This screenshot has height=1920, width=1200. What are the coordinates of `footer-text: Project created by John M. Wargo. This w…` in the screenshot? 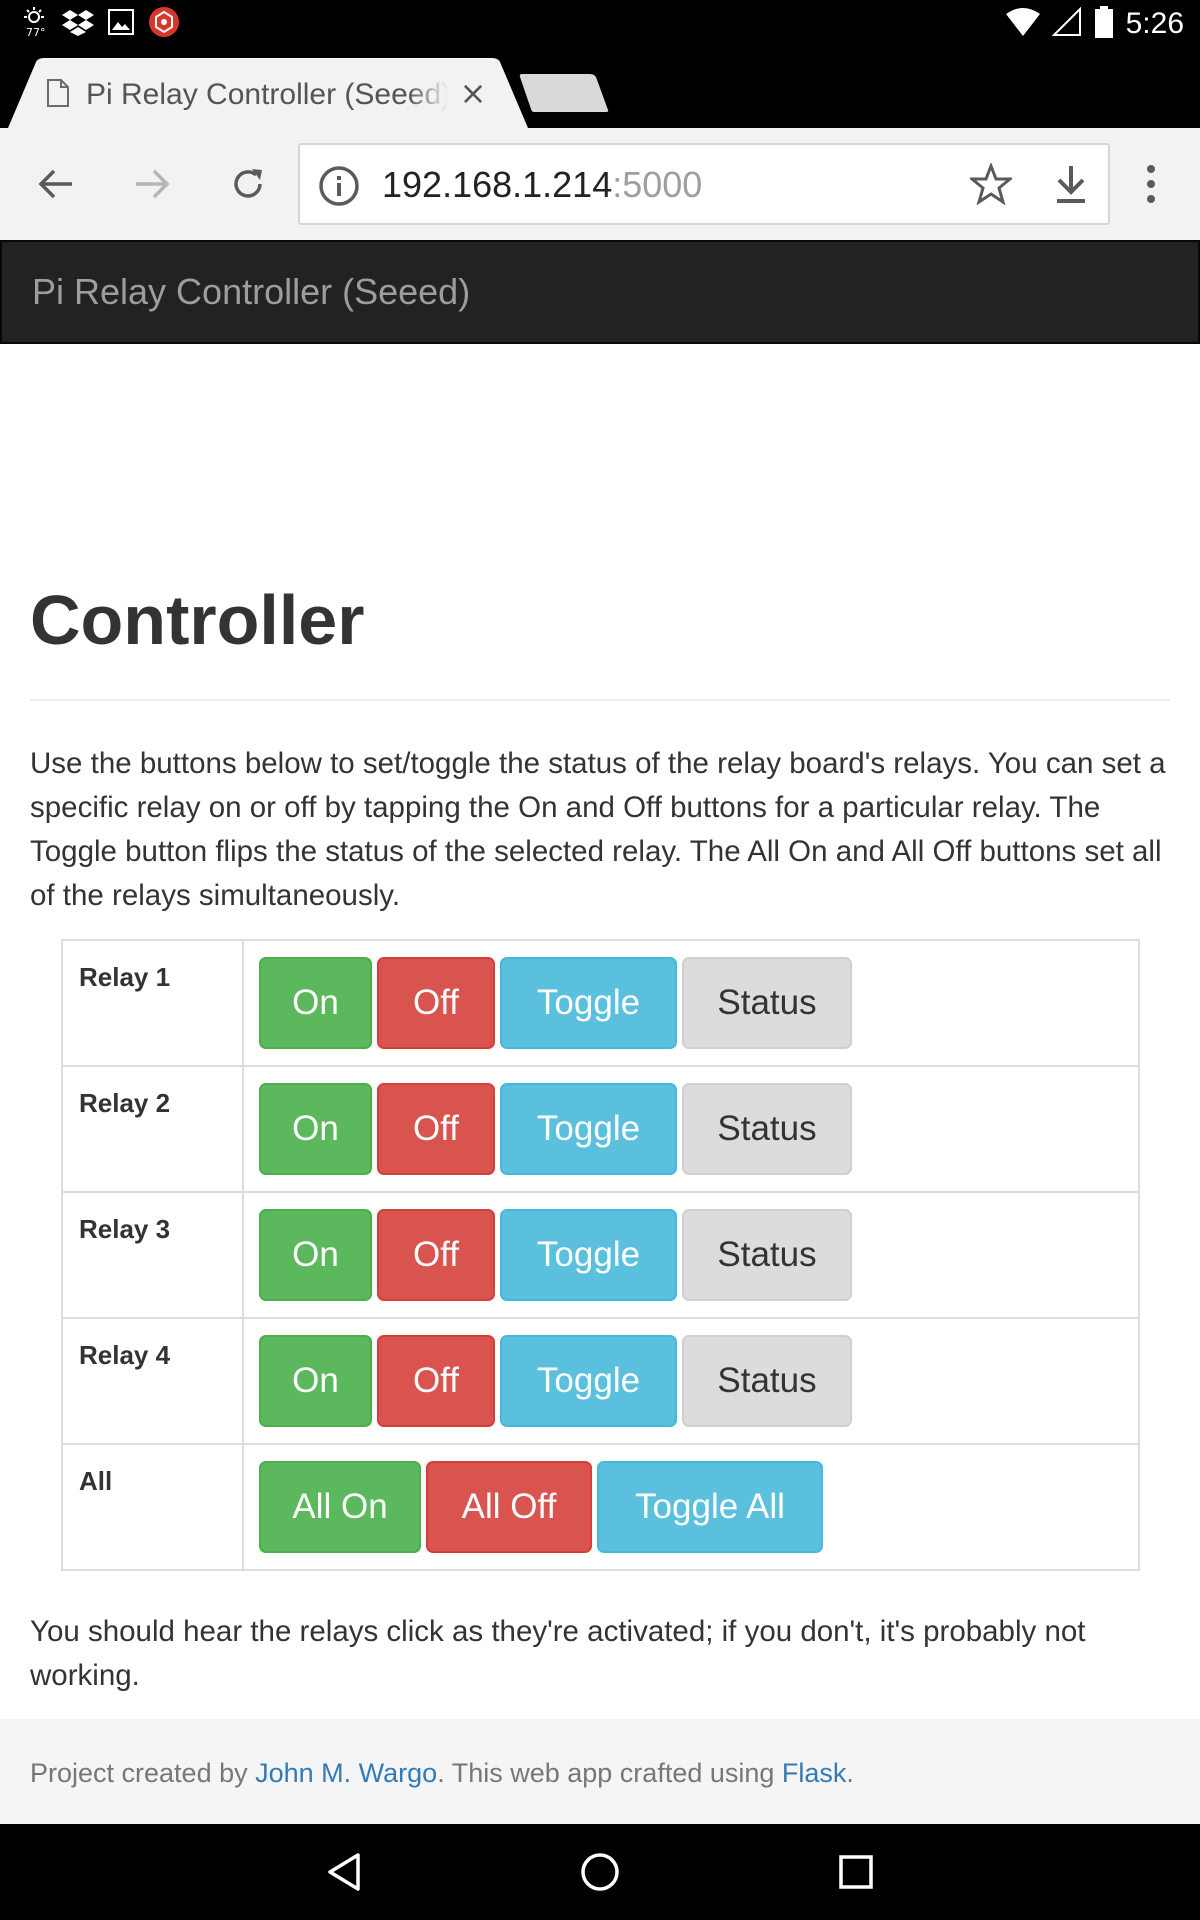 It's located at (442, 1773).